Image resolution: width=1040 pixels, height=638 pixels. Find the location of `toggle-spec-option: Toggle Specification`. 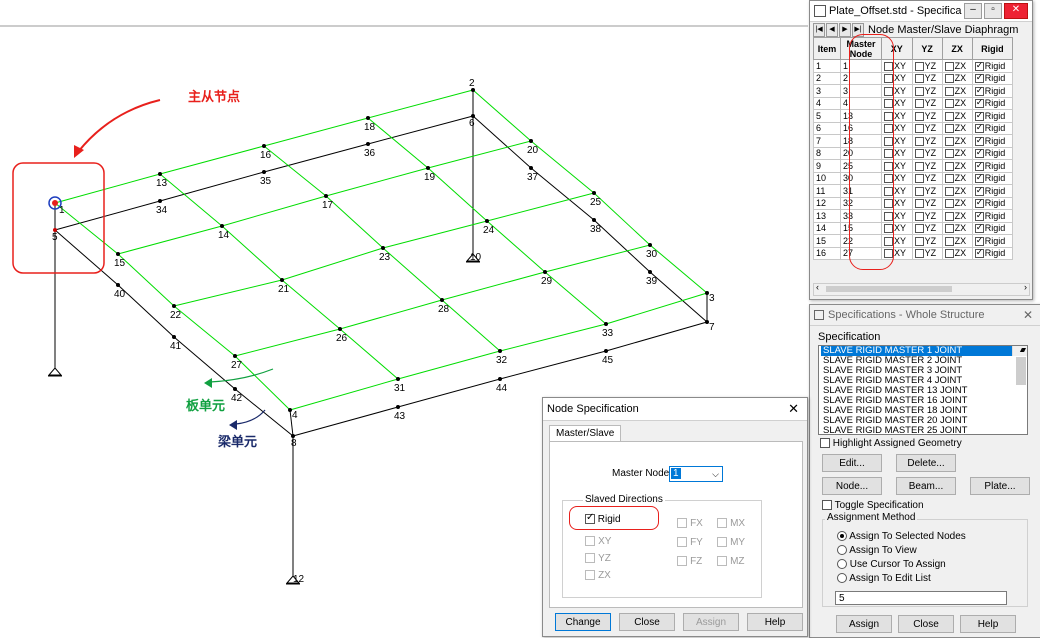

toggle-spec-option: Toggle Specification is located at coordinates (873, 505).